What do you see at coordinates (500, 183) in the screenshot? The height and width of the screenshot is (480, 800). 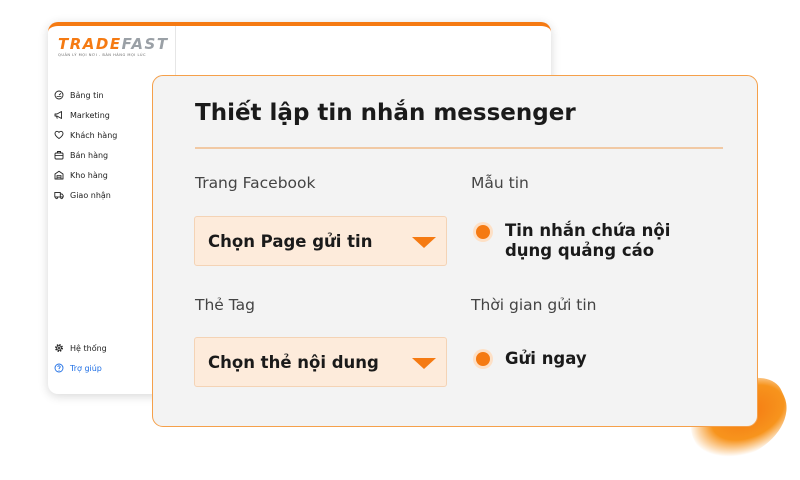 I see `template-label: Mẫu tin` at bounding box center [500, 183].